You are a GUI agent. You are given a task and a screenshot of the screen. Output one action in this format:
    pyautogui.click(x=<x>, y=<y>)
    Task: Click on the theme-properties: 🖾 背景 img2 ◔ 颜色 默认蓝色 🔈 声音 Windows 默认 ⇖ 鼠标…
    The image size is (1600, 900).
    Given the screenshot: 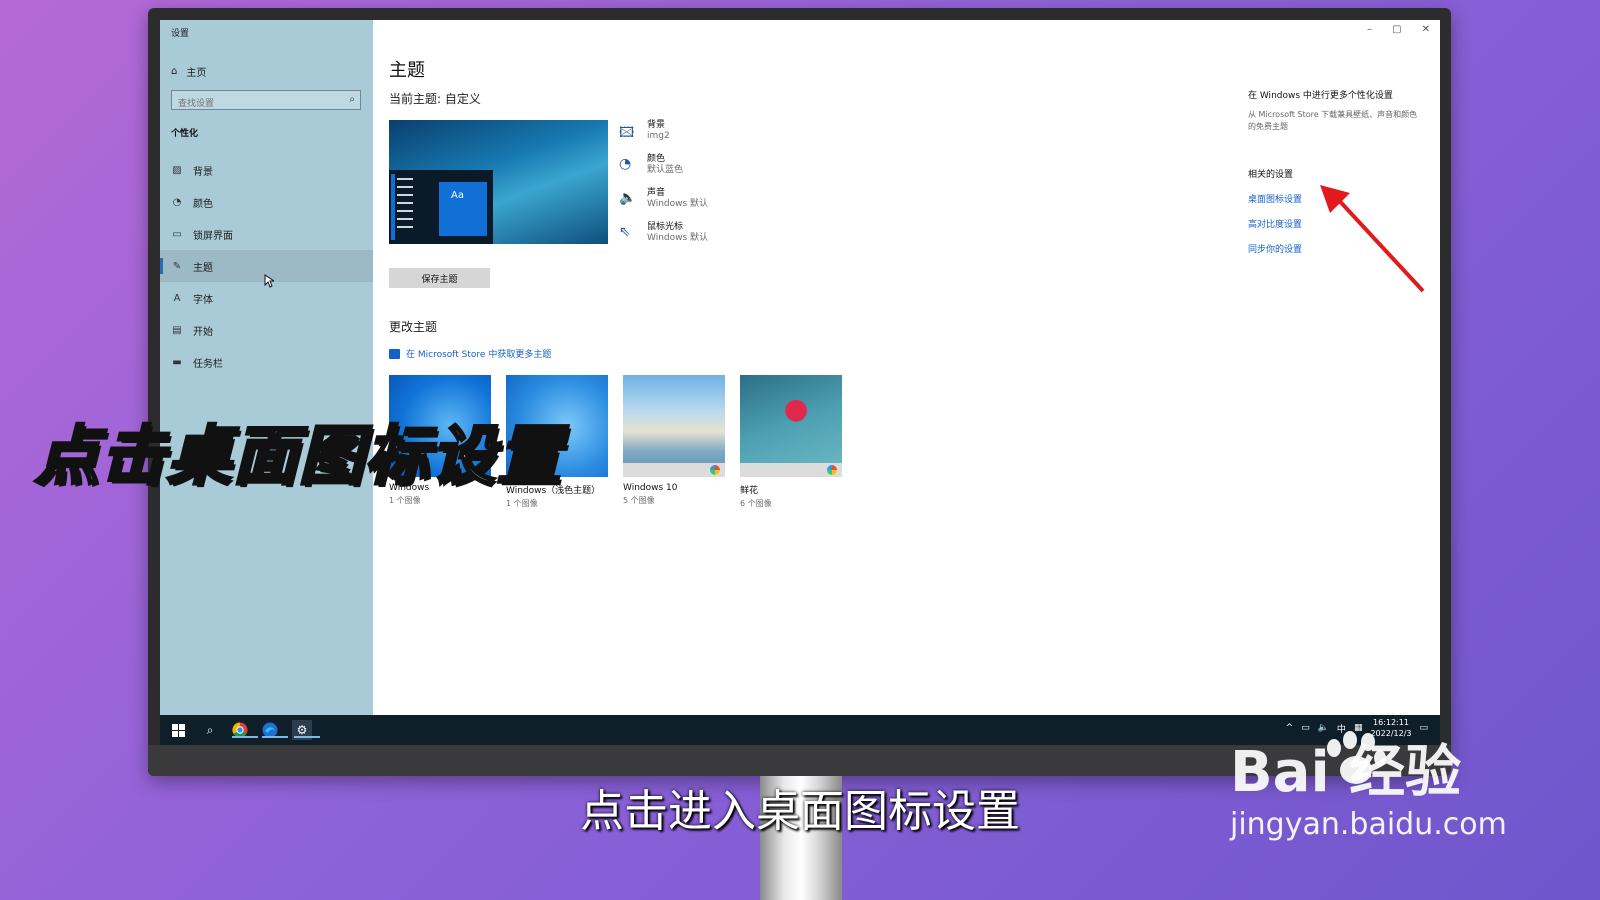 What is the action you would take?
    pyautogui.click(x=663, y=188)
    